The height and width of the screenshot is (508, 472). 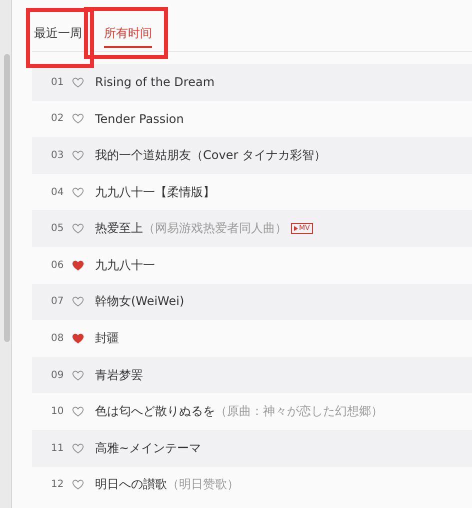 What do you see at coordinates (58, 155) in the screenshot?
I see `track-number: 03` at bounding box center [58, 155].